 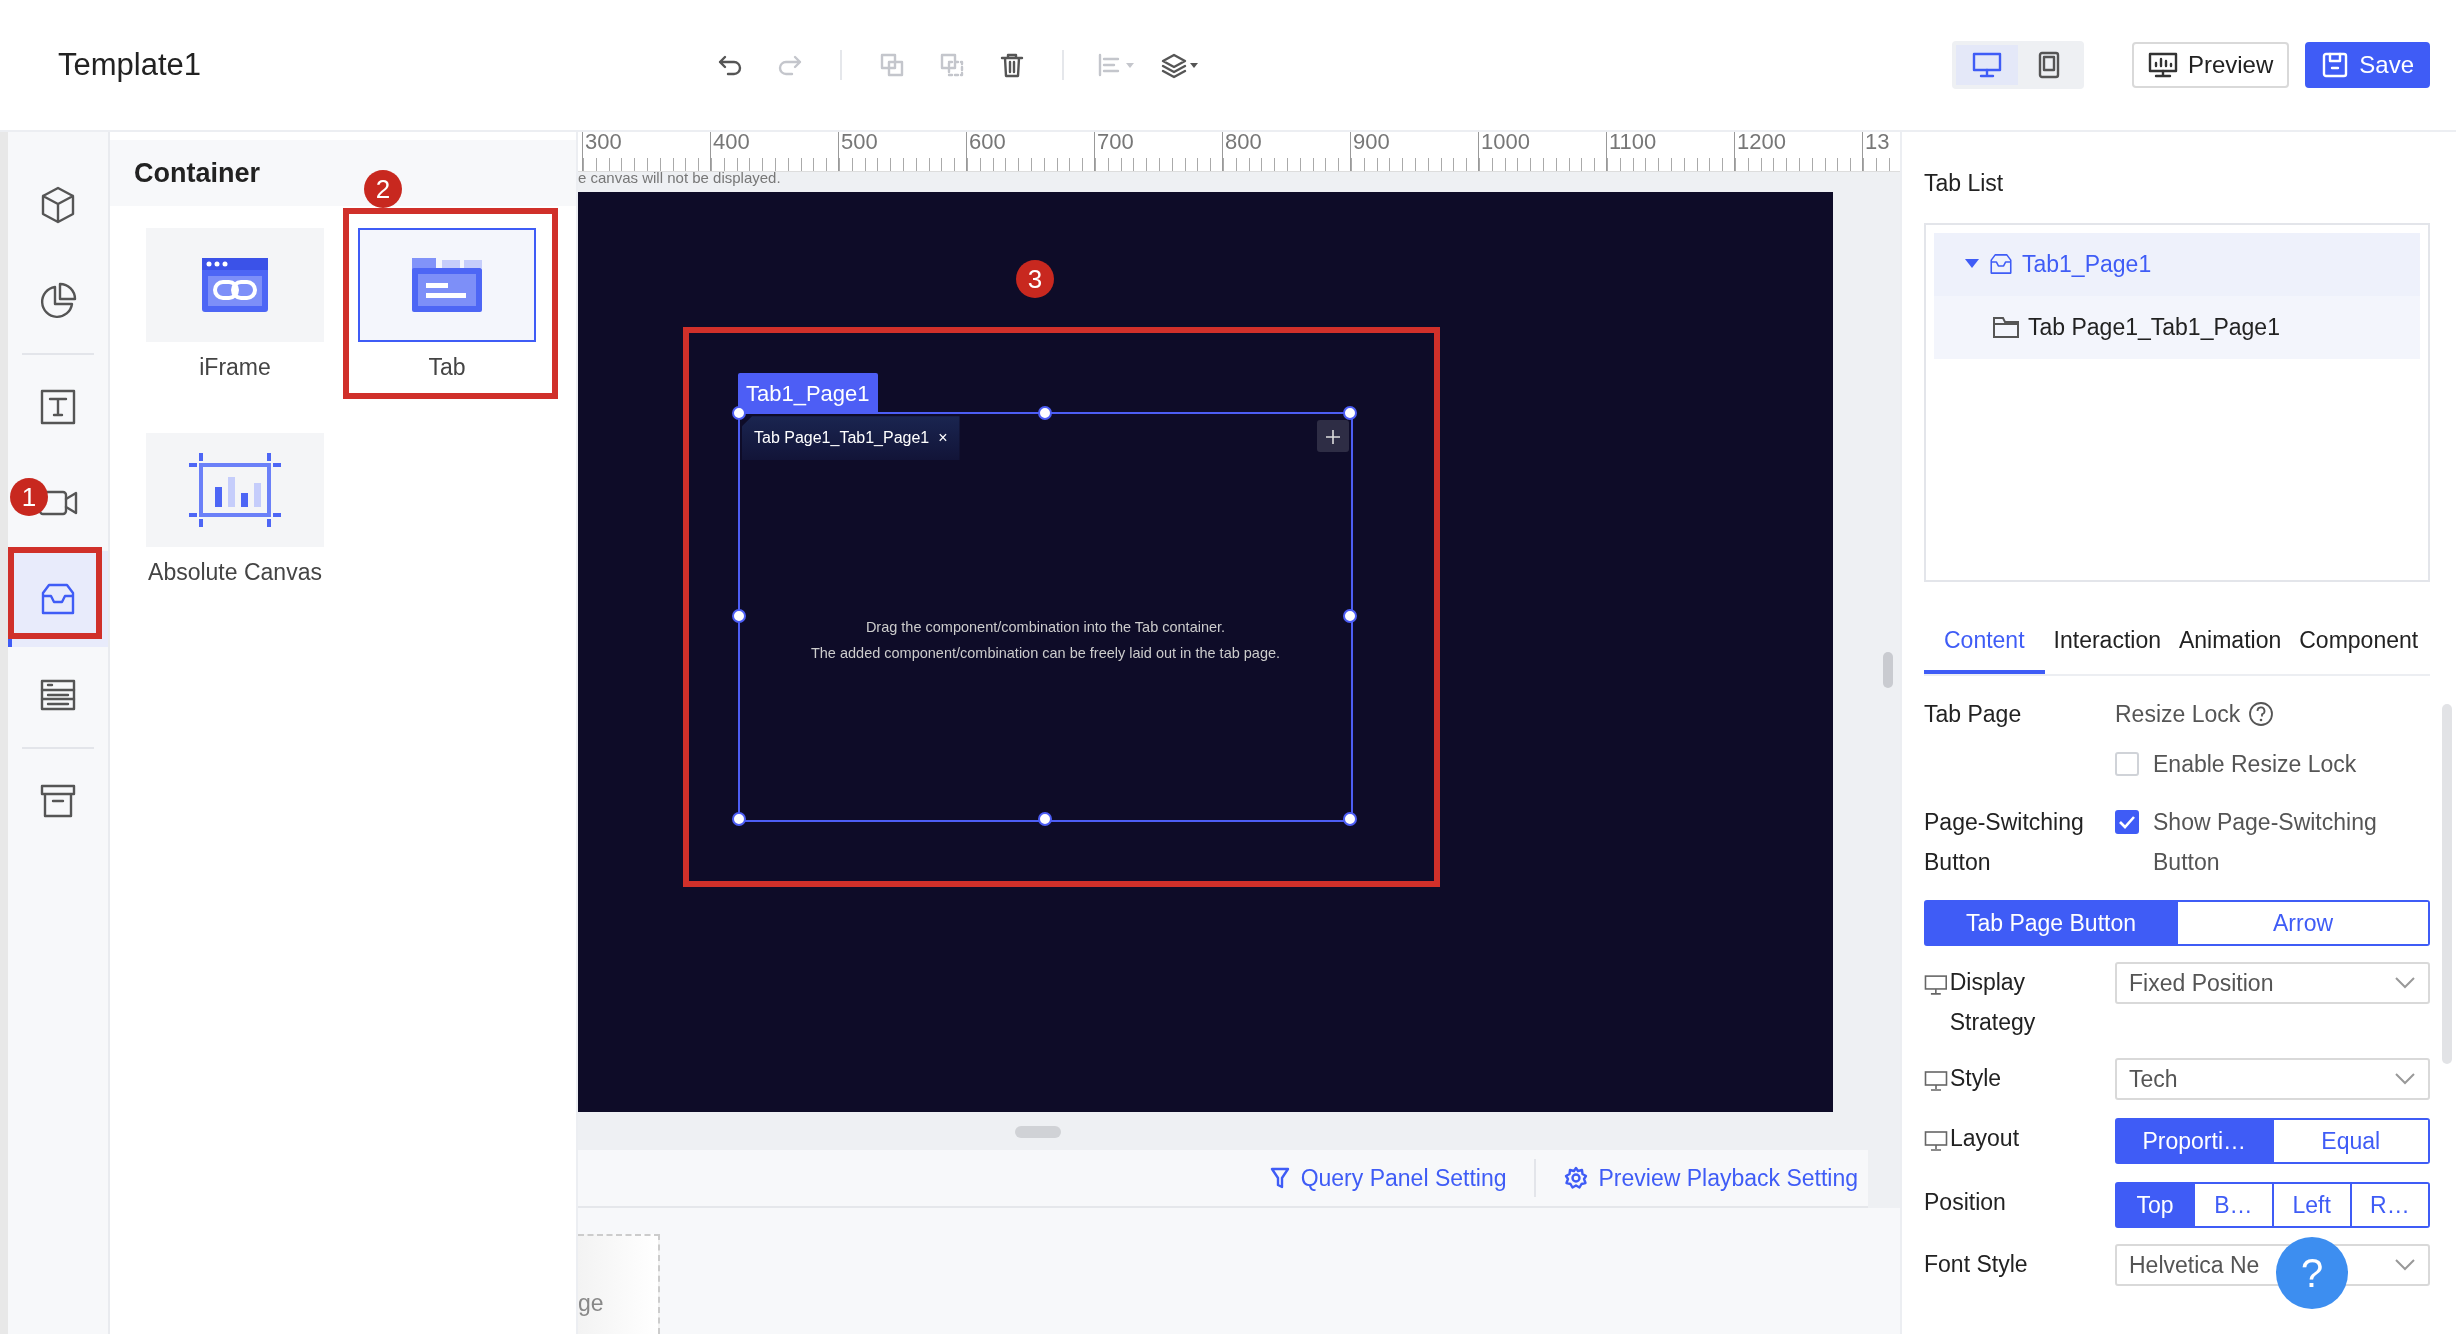 I want to click on ruler-label: 800, so click(x=1243, y=143).